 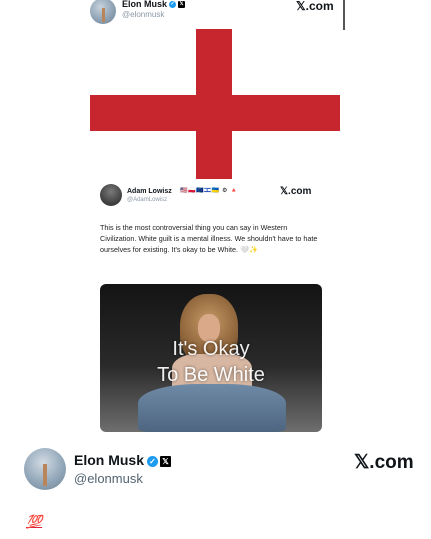 What do you see at coordinates (344, 15) in the screenshot?
I see `divider` at bounding box center [344, 15].